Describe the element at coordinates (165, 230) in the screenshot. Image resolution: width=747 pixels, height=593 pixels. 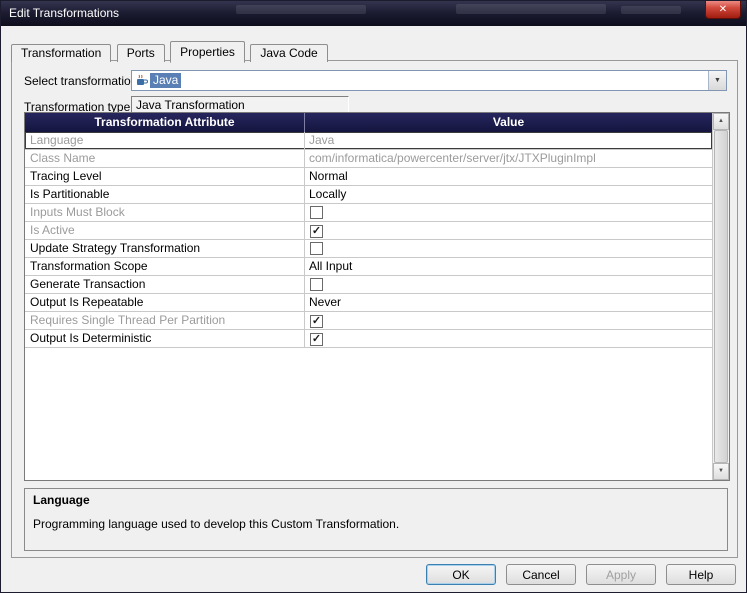
I see `attribute-cell: Is Active` at that location.